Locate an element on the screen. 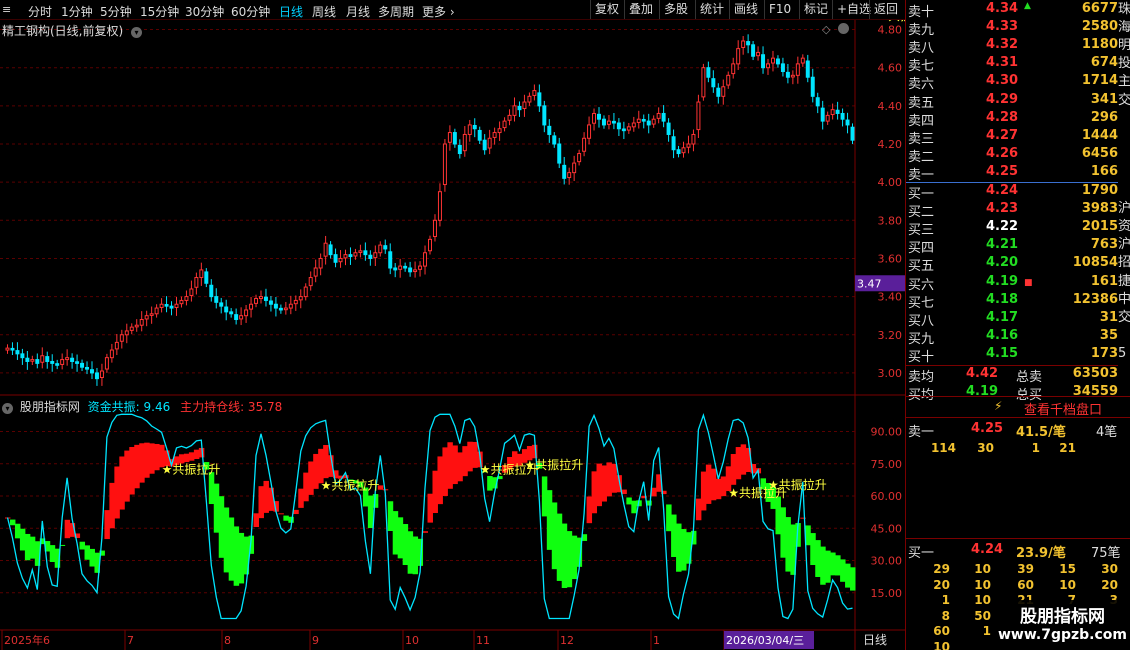  ask-row: 卖七 4.31 674 is located at coordinates (1012, 64).